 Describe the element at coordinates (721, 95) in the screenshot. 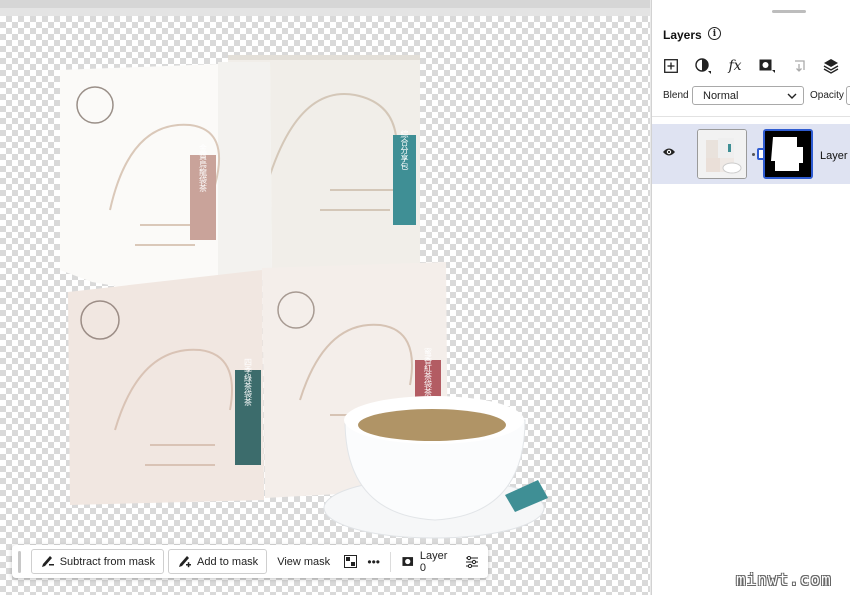

I see `blend-mode-value: Normal` at that location.